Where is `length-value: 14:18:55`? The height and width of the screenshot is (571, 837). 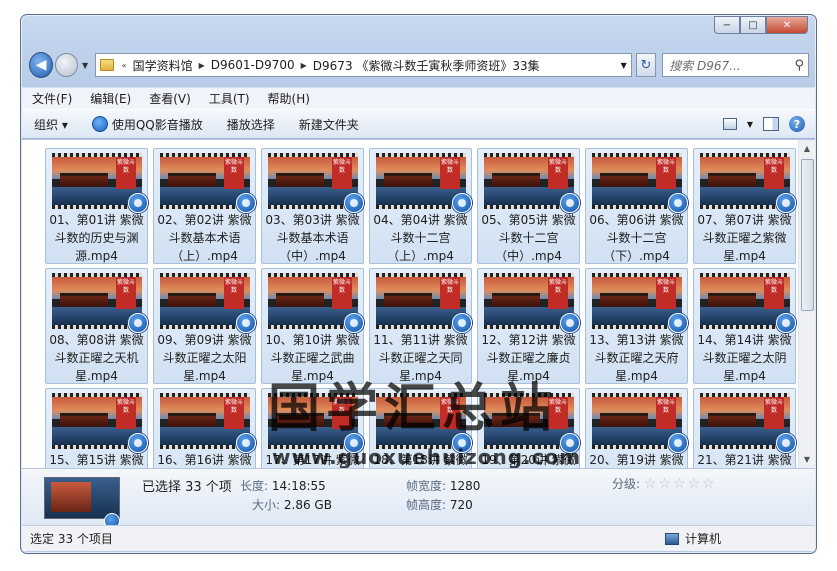
length-value: 14:18:55 is located at coordinates (298, 486).